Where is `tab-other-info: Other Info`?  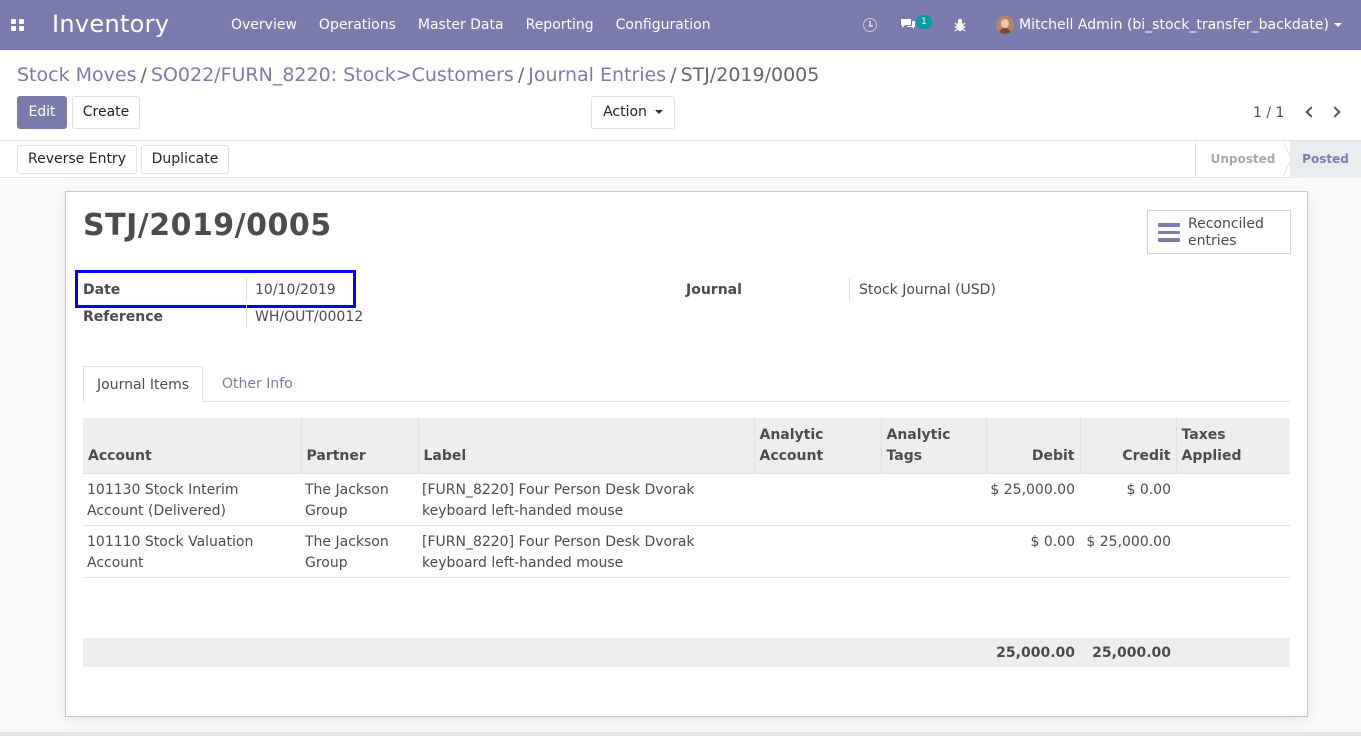
tab-other-info: Other Info is located at coordinates (257, 384).